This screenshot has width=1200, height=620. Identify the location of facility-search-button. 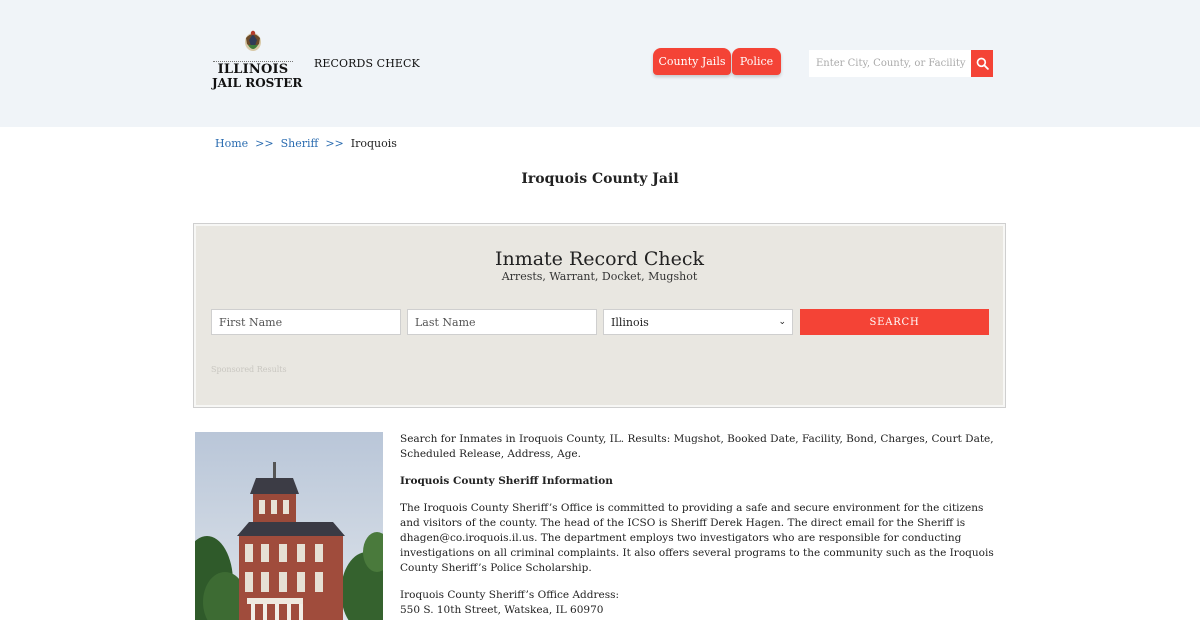
(982, 63).